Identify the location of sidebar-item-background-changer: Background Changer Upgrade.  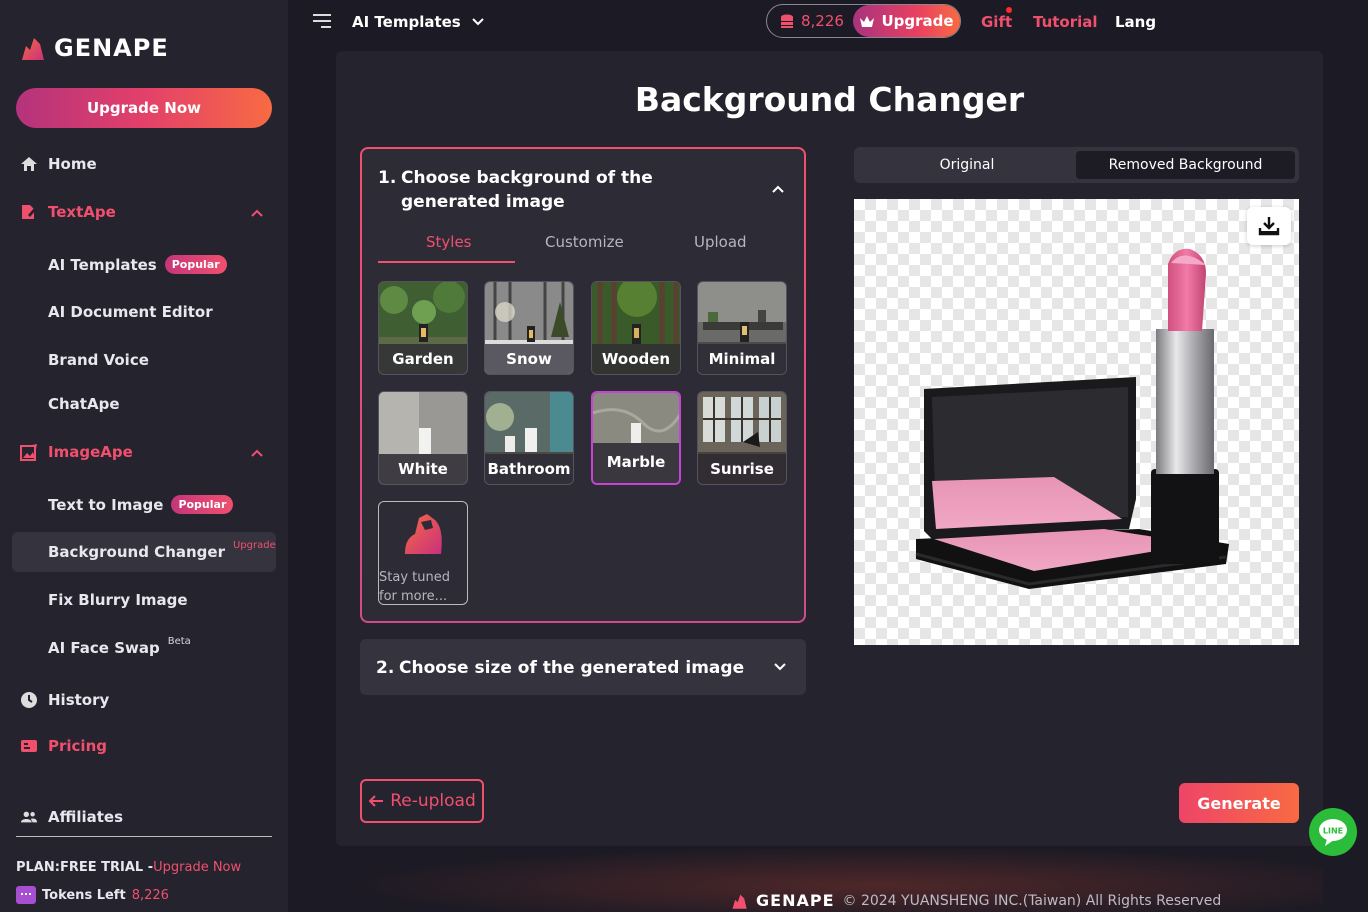
(162, 550).